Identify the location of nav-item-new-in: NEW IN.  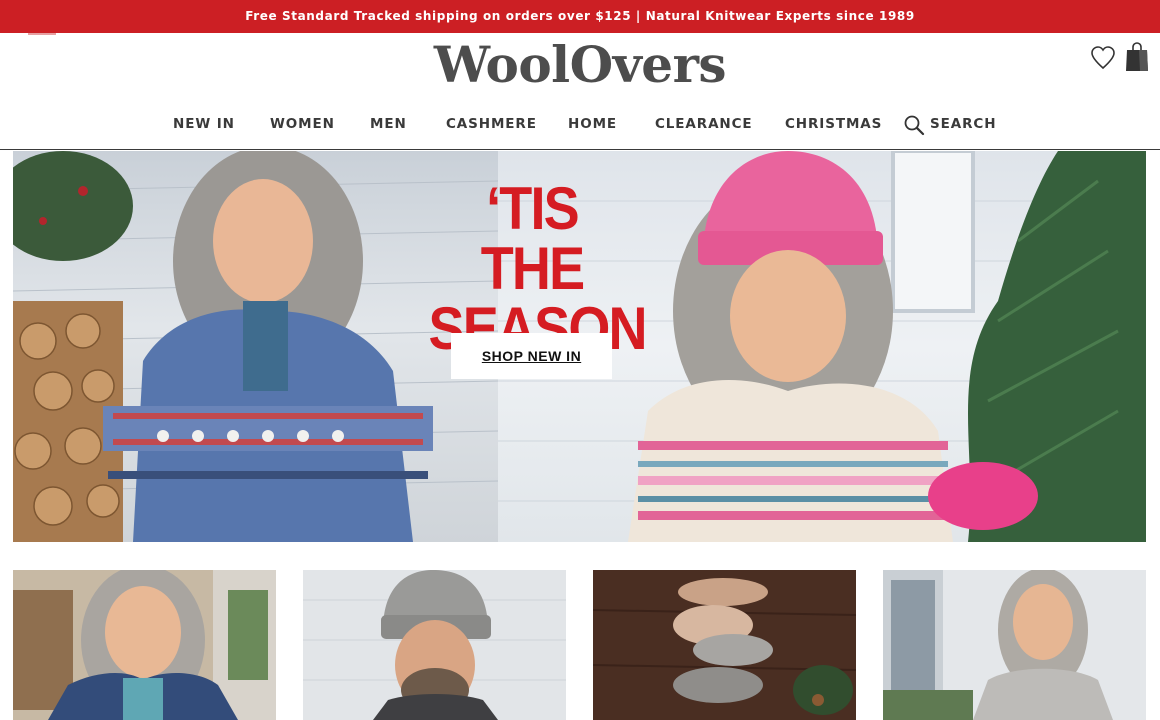
(204, 124).